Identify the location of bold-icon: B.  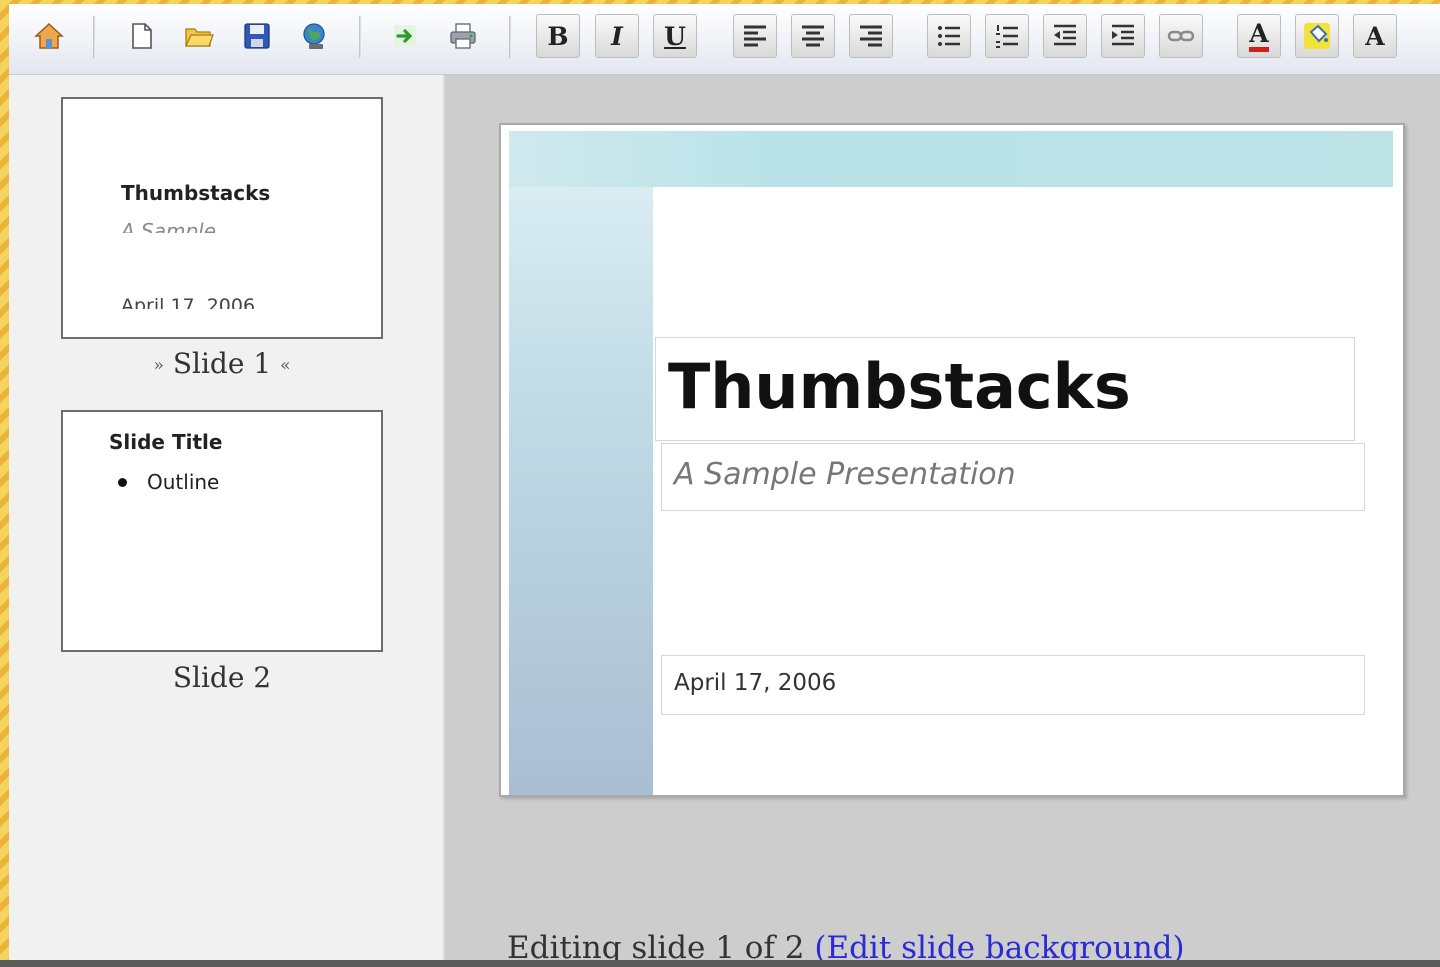
(558, 36).